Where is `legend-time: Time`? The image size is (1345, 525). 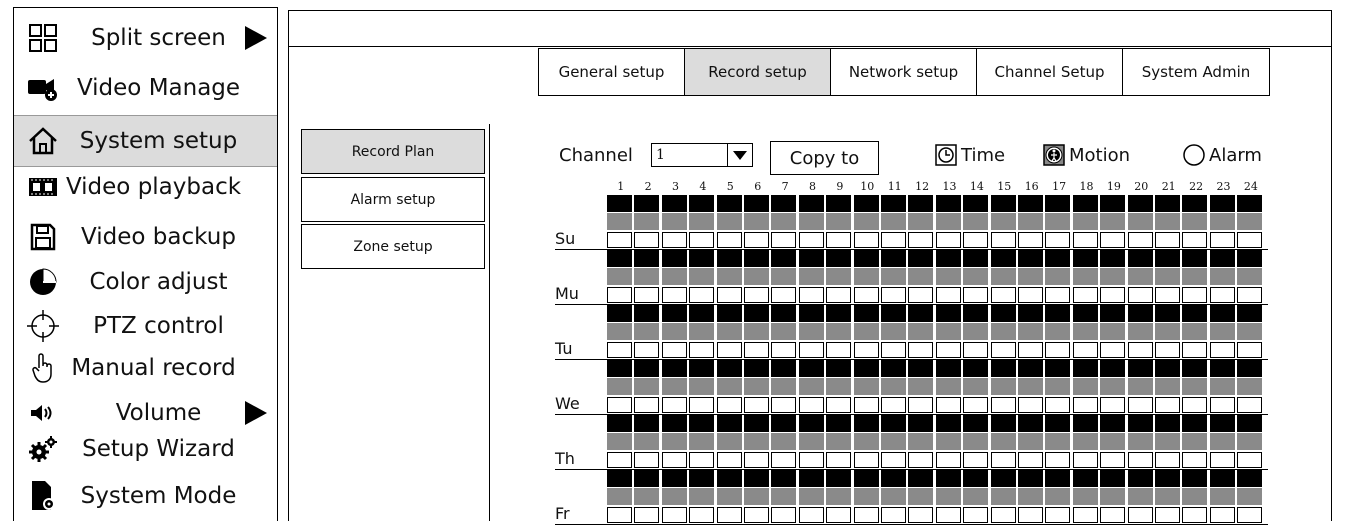 legend-time: Time is located at coordinates (970, 155).